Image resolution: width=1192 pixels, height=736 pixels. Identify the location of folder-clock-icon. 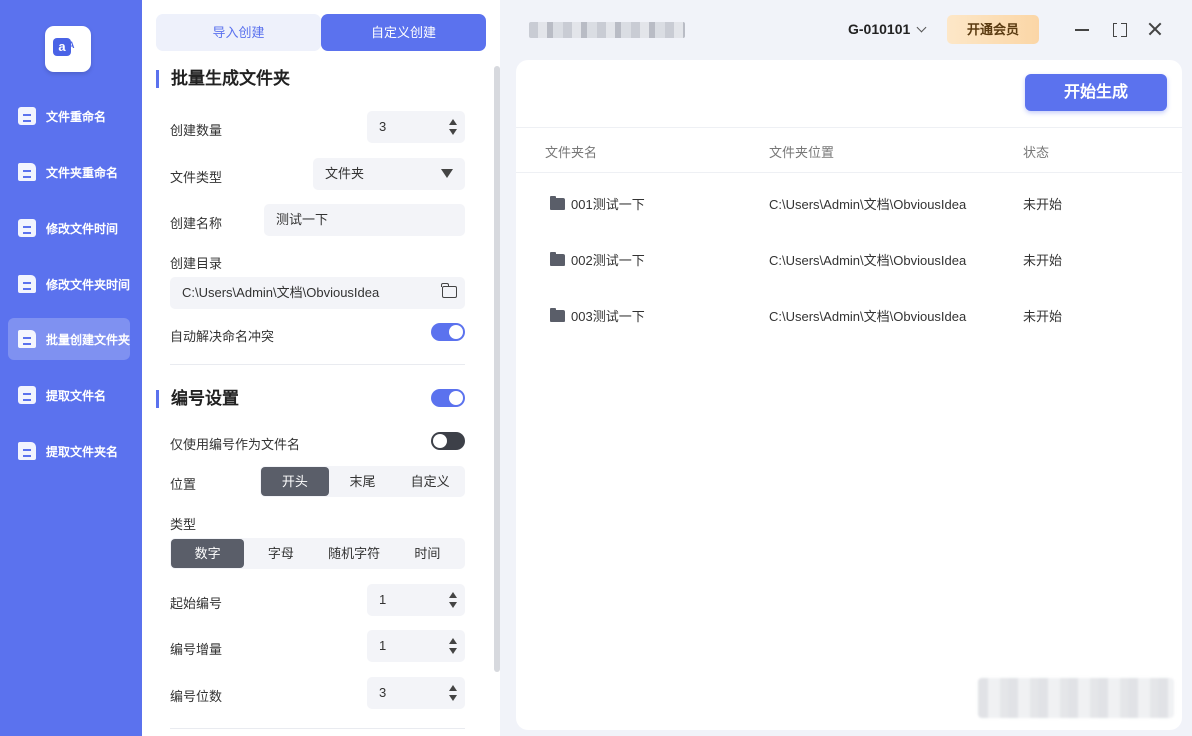
(27, 284).